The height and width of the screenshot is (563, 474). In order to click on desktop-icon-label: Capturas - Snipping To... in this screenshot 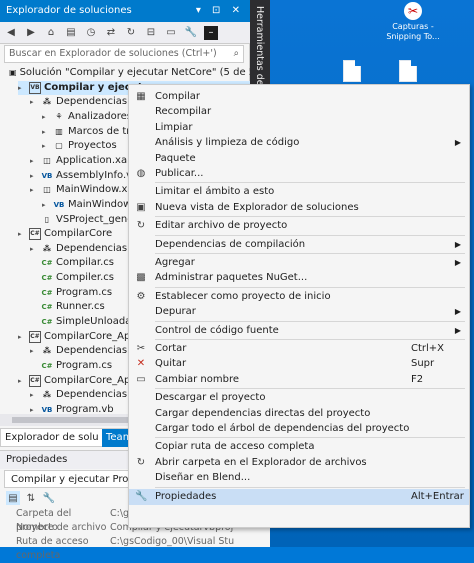, I will do `click(413, 31)`.